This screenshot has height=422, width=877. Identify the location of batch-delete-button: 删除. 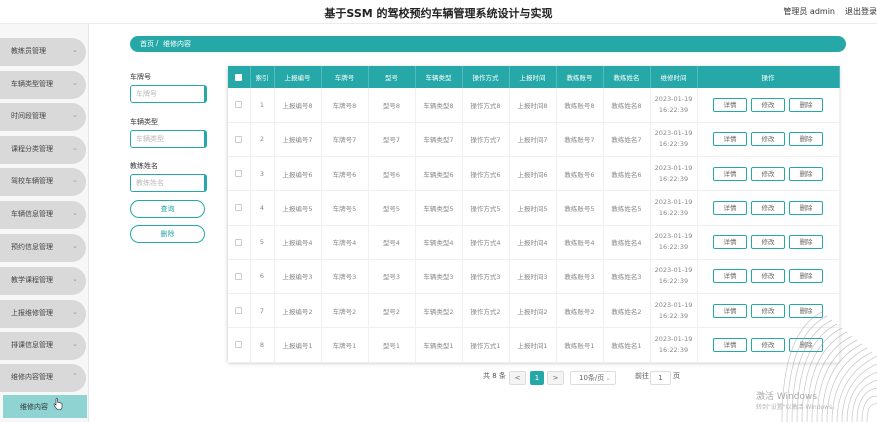
(167, 234).